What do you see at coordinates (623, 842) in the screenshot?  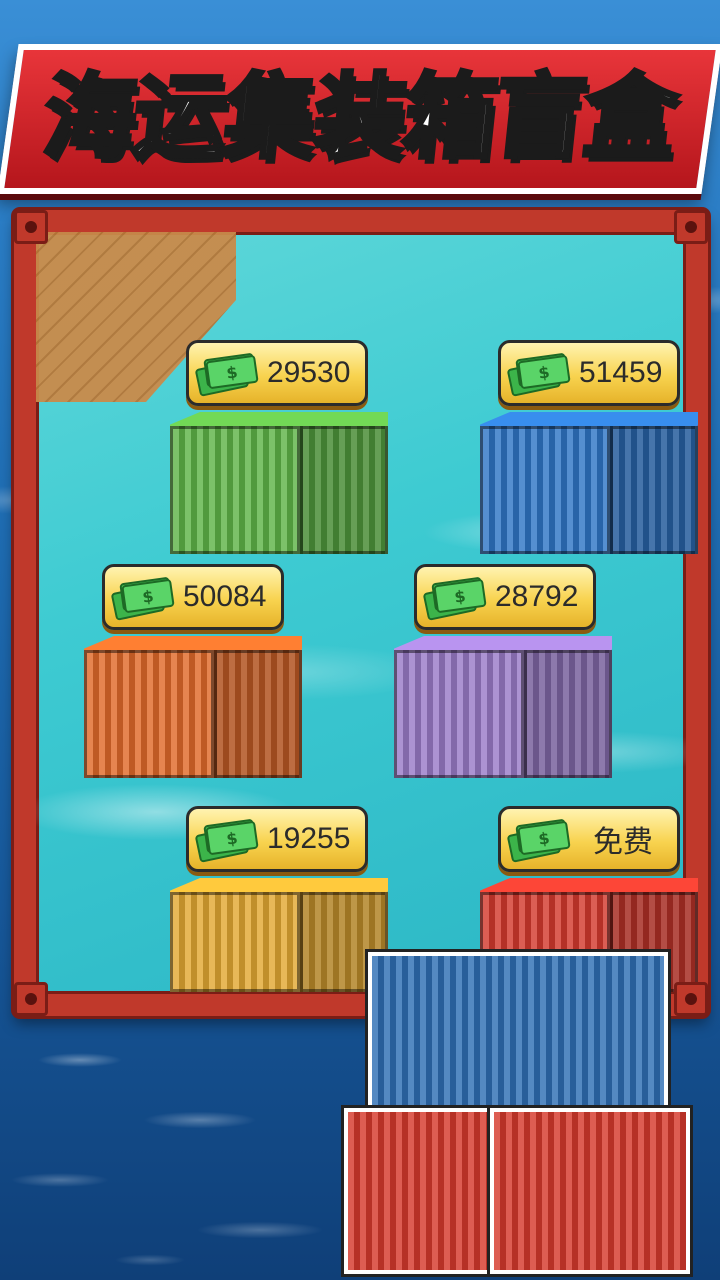 I see `price-label-red: 免费` at bounding box center [623, 842].